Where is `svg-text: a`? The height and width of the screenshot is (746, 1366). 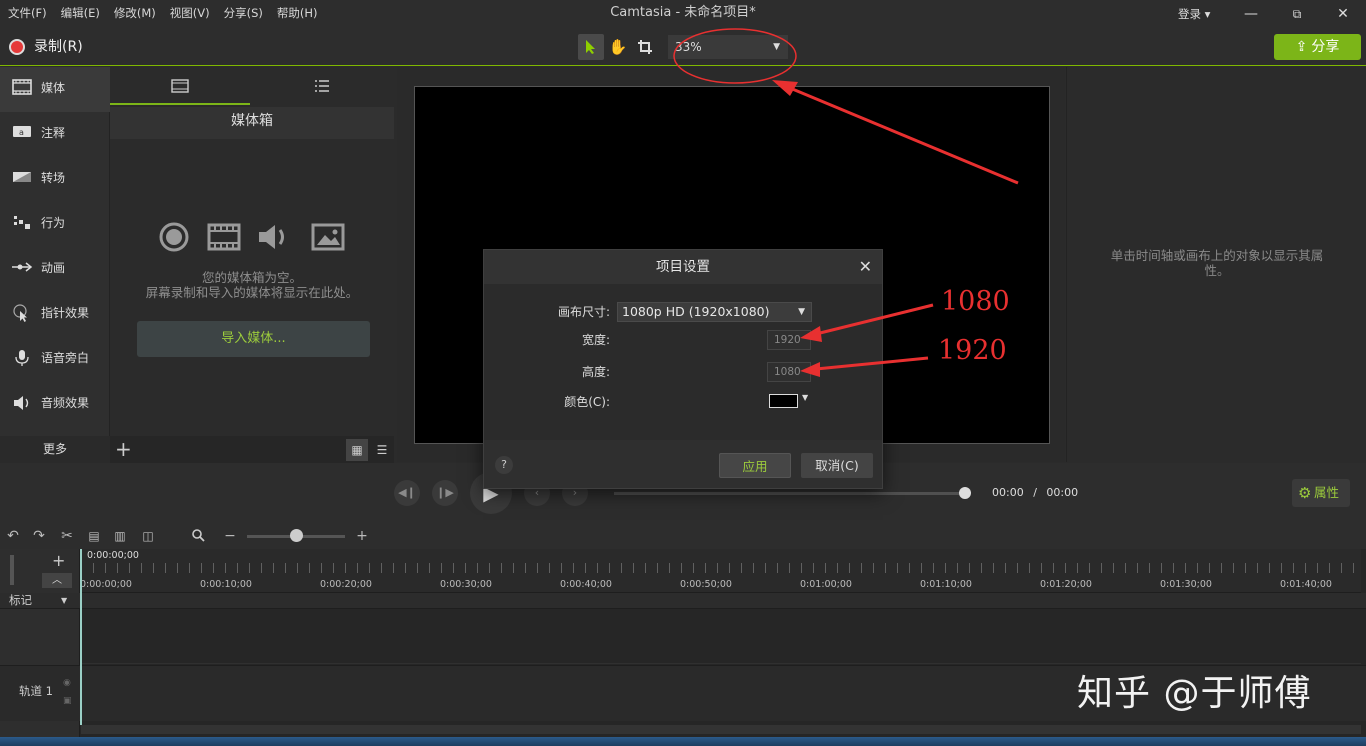
svg-text: a is located at coordinates (21, 132).